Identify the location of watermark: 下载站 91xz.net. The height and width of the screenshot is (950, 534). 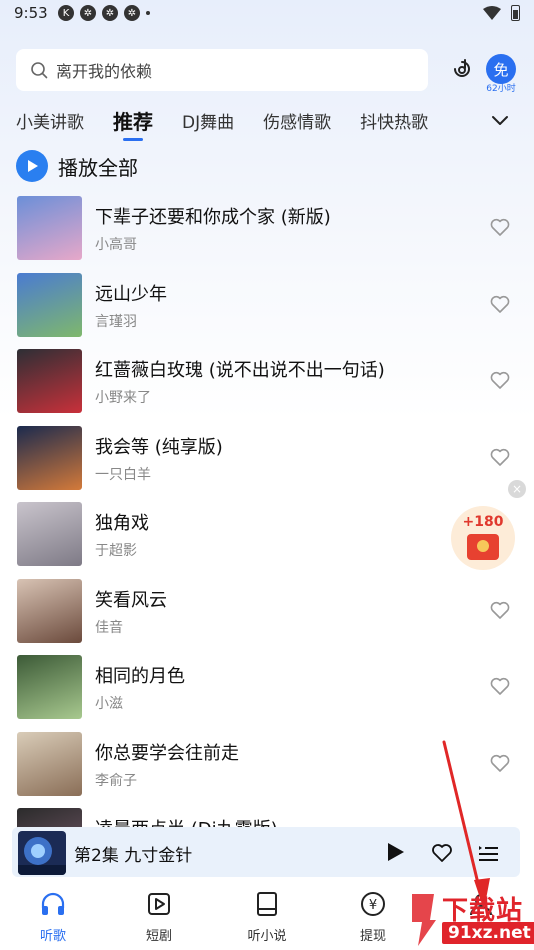
(471, 919).